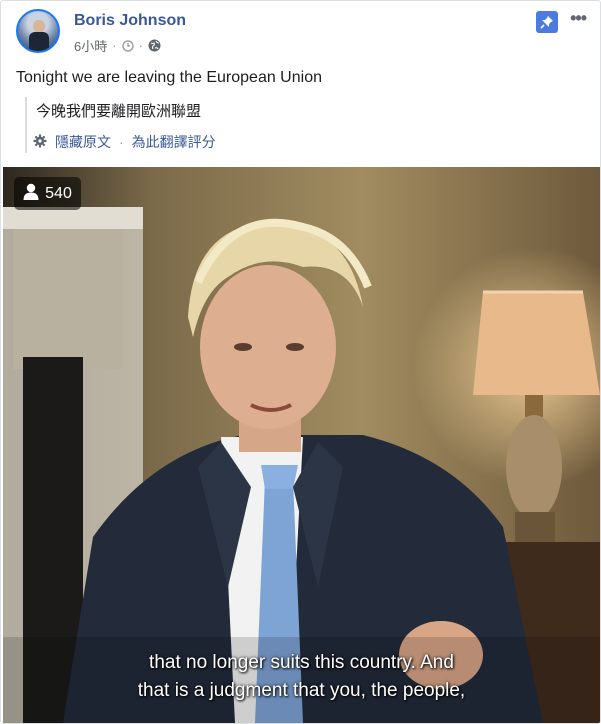  I want to click on globe-icon, so click(154, 45).